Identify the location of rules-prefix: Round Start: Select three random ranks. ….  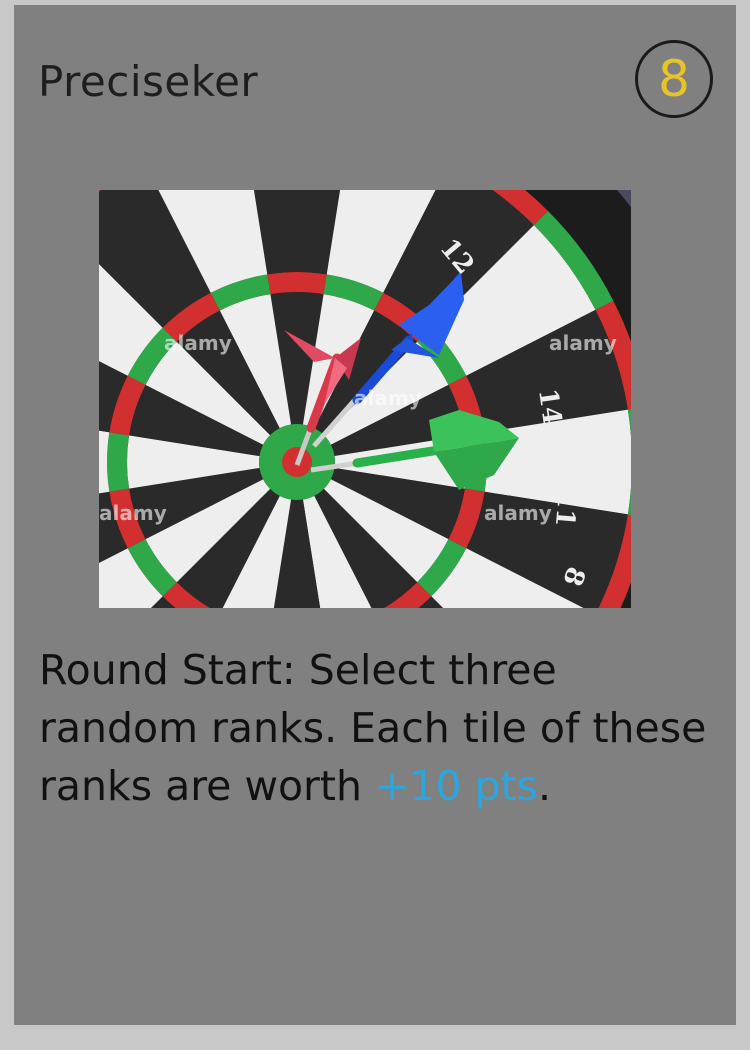
(373, 728).